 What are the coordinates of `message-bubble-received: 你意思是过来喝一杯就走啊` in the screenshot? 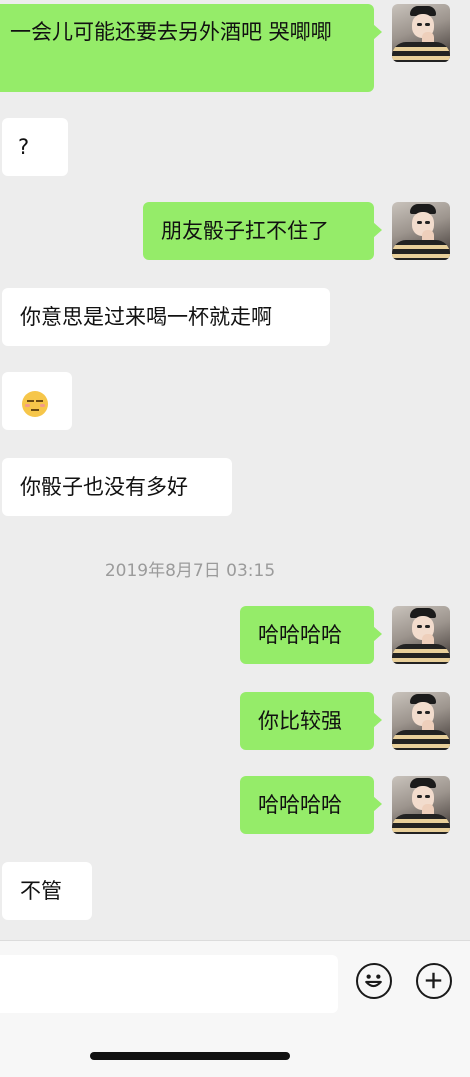 It's located at (166, 317).